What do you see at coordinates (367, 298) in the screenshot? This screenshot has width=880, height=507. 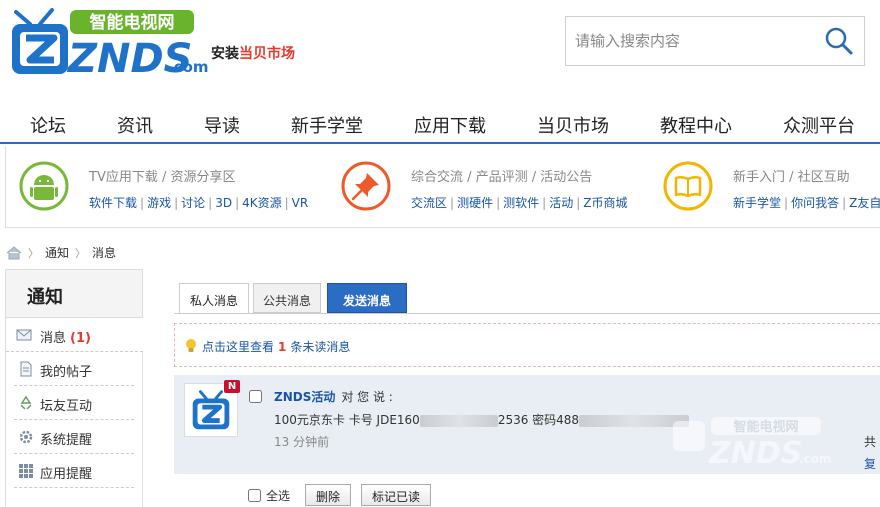 I see `send-message-button: 发送消息` at bounding box center [367, 298].